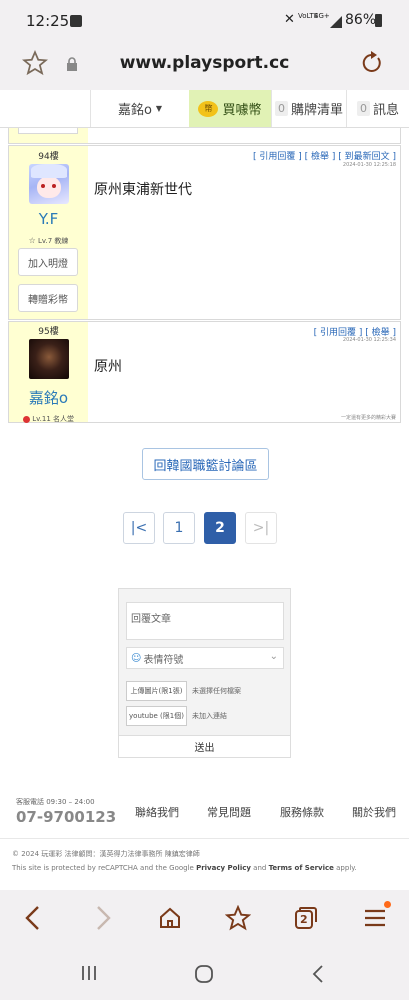 Image resolution: width=409 pixels, height=1000 pixels. What do you see at coordinates (205, 621) in the screenshot?
I see `reply-textarea: 回覆文章` at bounding box center [205, 621].